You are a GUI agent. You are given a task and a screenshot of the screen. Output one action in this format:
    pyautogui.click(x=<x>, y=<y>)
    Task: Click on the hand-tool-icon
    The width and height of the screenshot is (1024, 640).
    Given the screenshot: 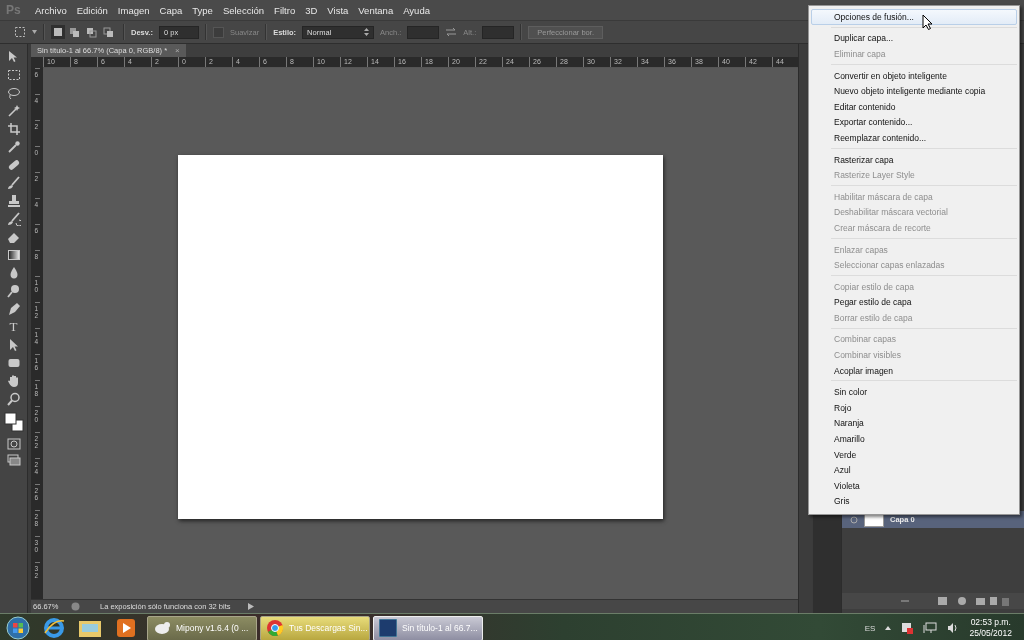 What is the action you would take?
    pyautogui.click(x=13, y=381)
    